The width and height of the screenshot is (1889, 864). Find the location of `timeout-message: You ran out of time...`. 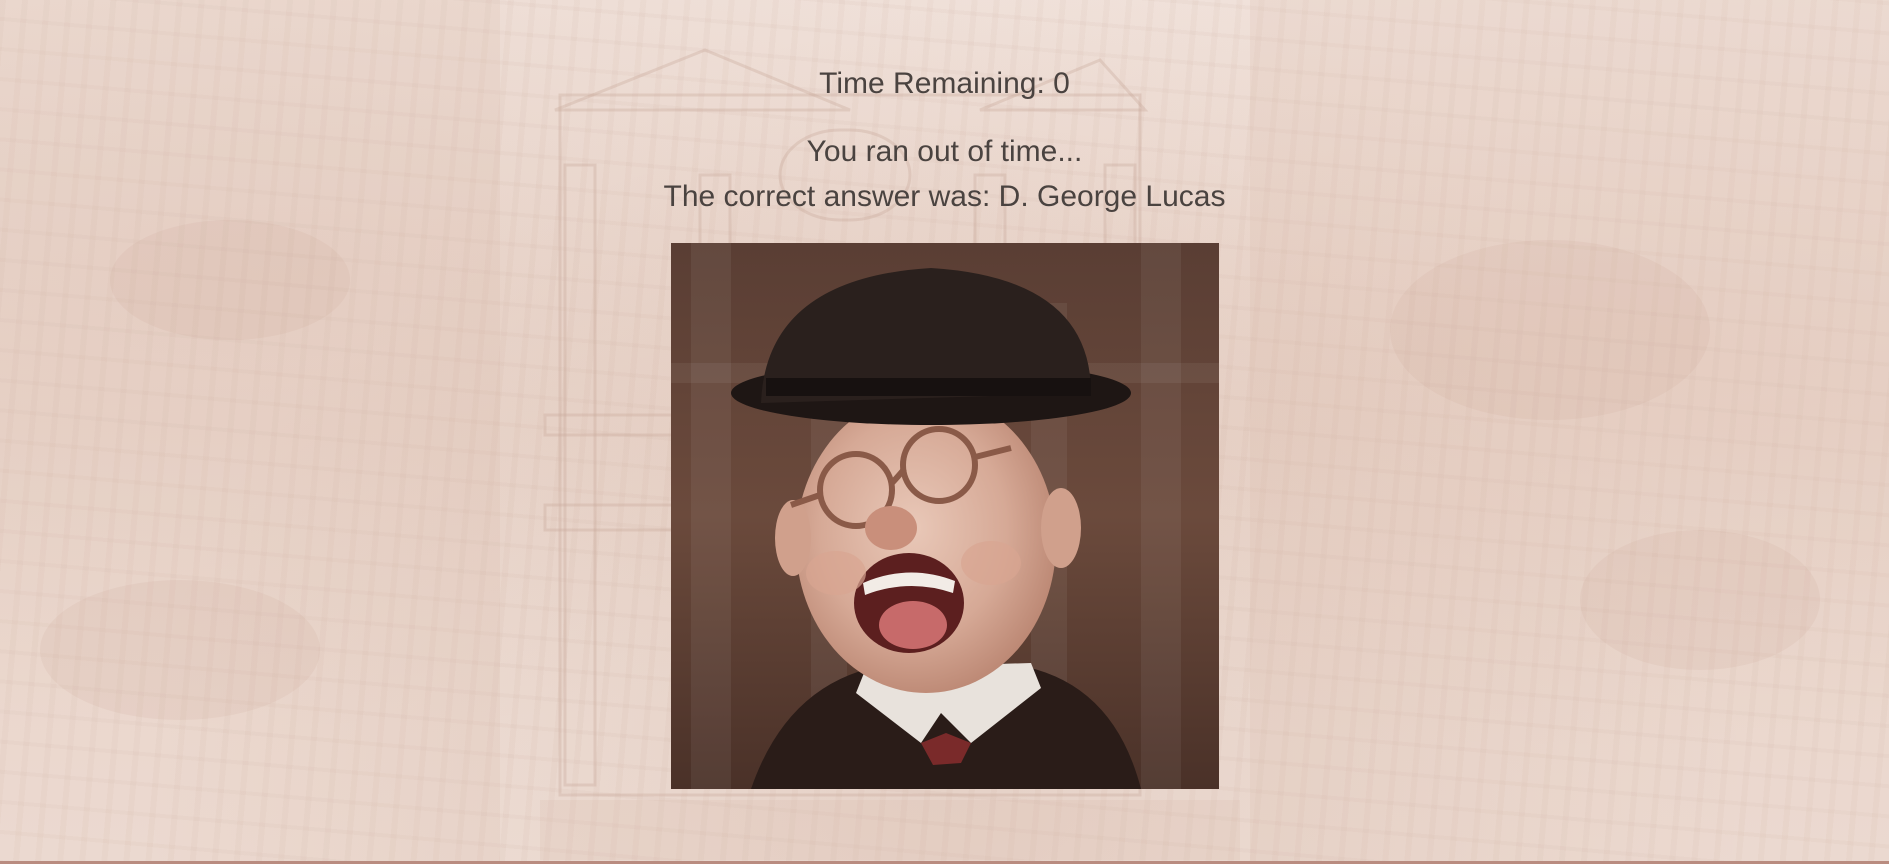

timeout-message: You ran out of time... is located at coordinates (944, 151).